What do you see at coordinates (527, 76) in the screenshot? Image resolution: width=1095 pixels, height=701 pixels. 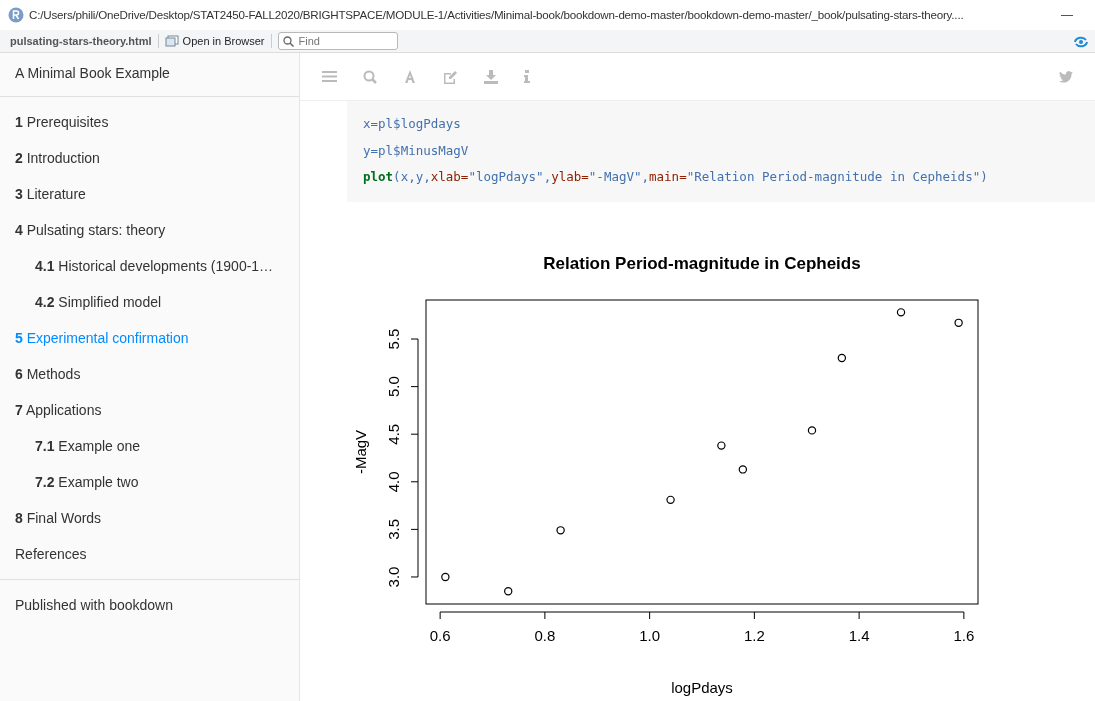 I see `info-icon` at bounding box center [527, 76].